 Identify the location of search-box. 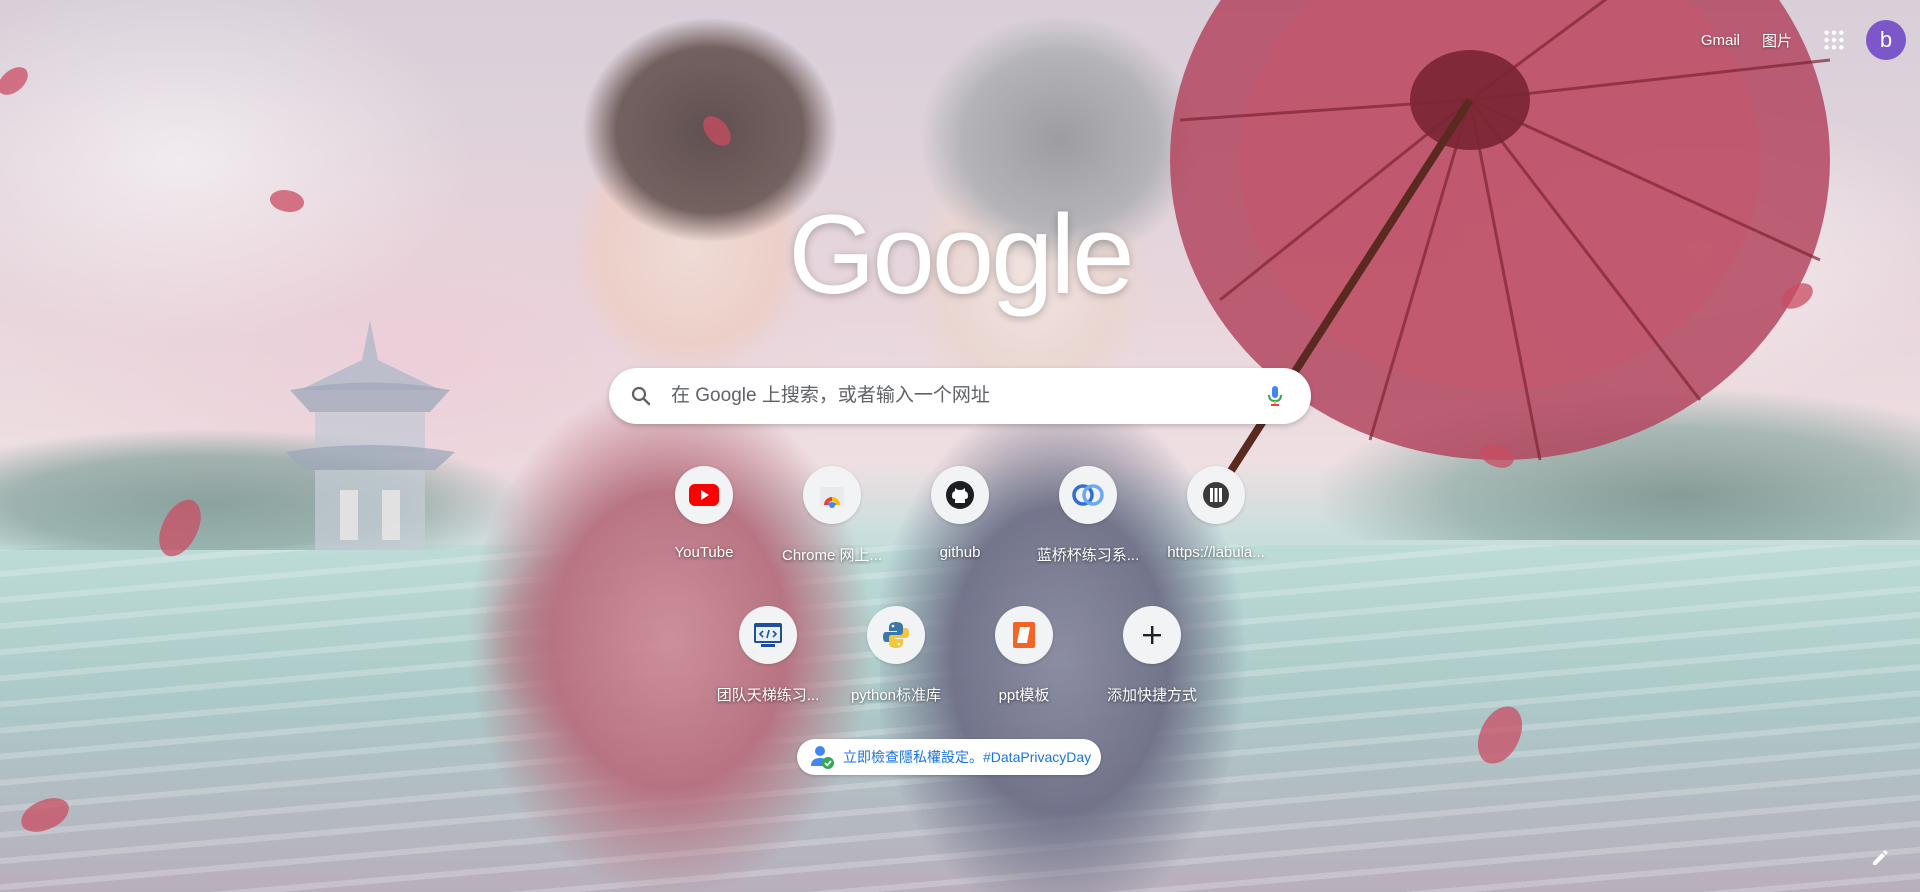
(960, 396).